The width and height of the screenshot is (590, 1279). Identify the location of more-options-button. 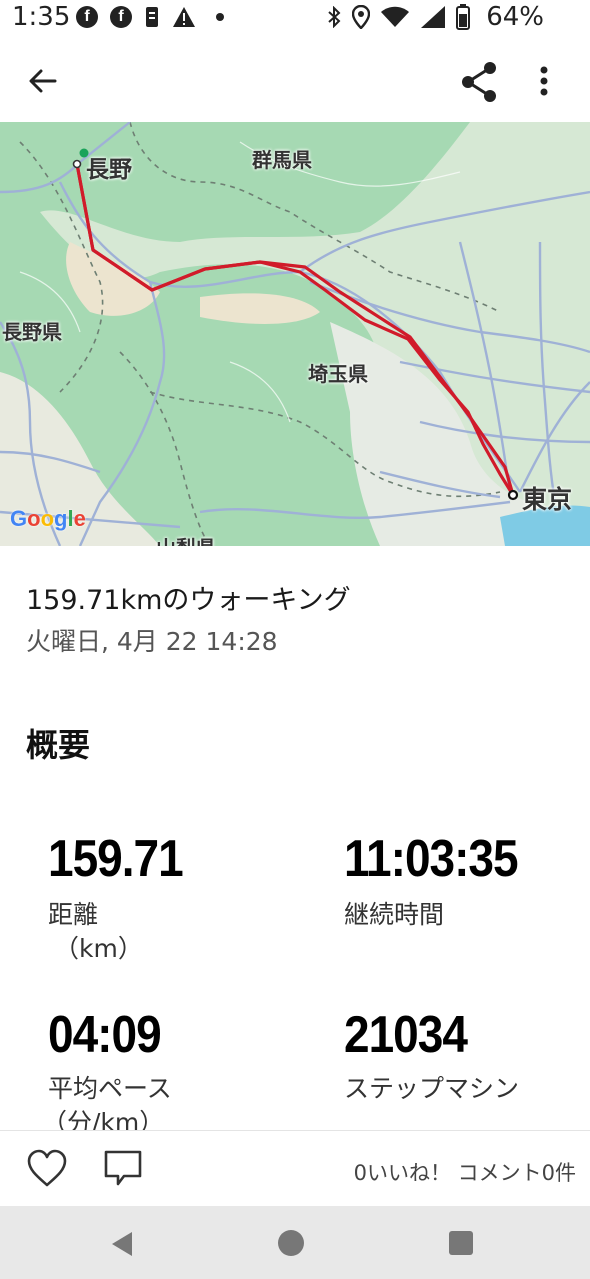
(544, 82).